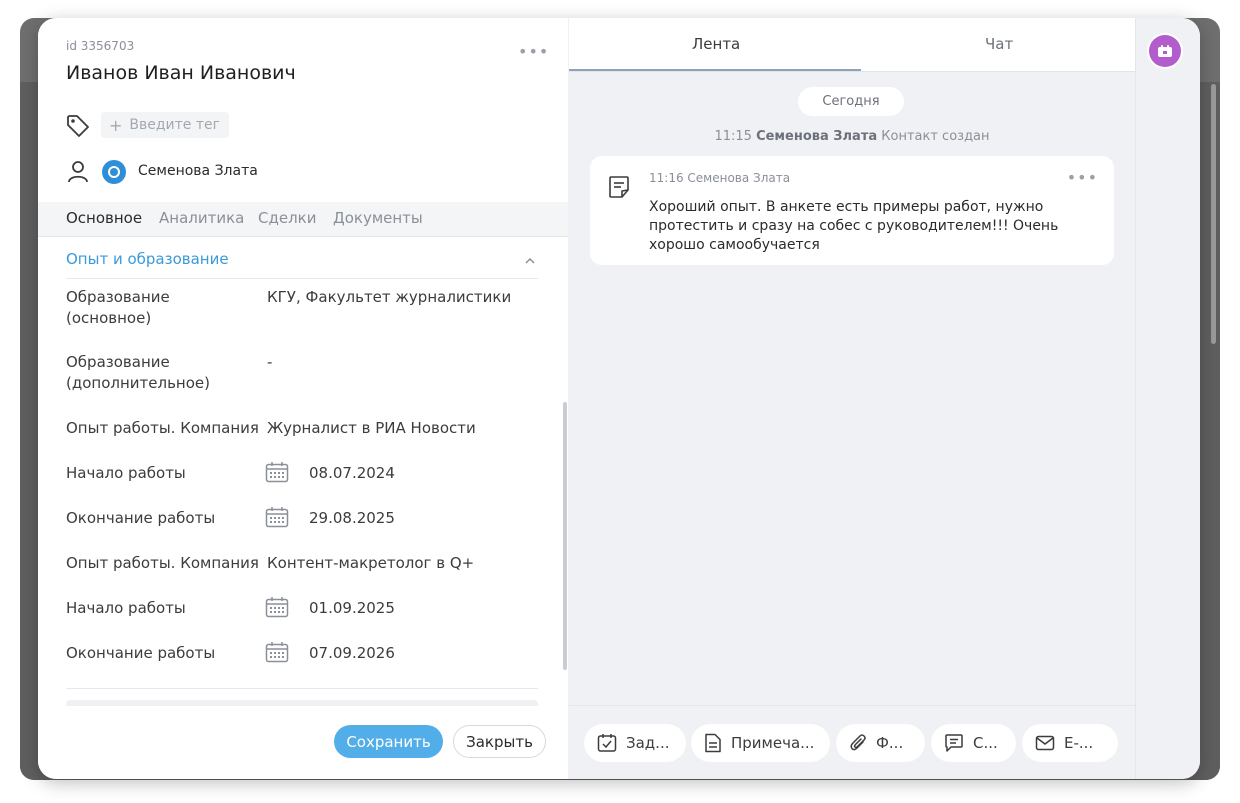 The image size is (1240, 803). What do you see at coordinates (100, 46) in the screenshot?
I see `contact-id: id 3356703` at bounding box center [100, 46].